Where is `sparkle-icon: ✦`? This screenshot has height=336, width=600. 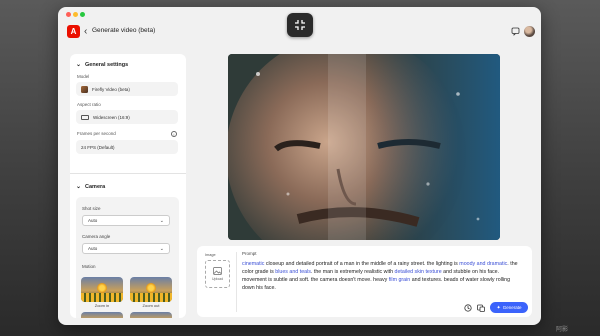 sparkle-icon: ✦ is located at coordinates (498, 307).